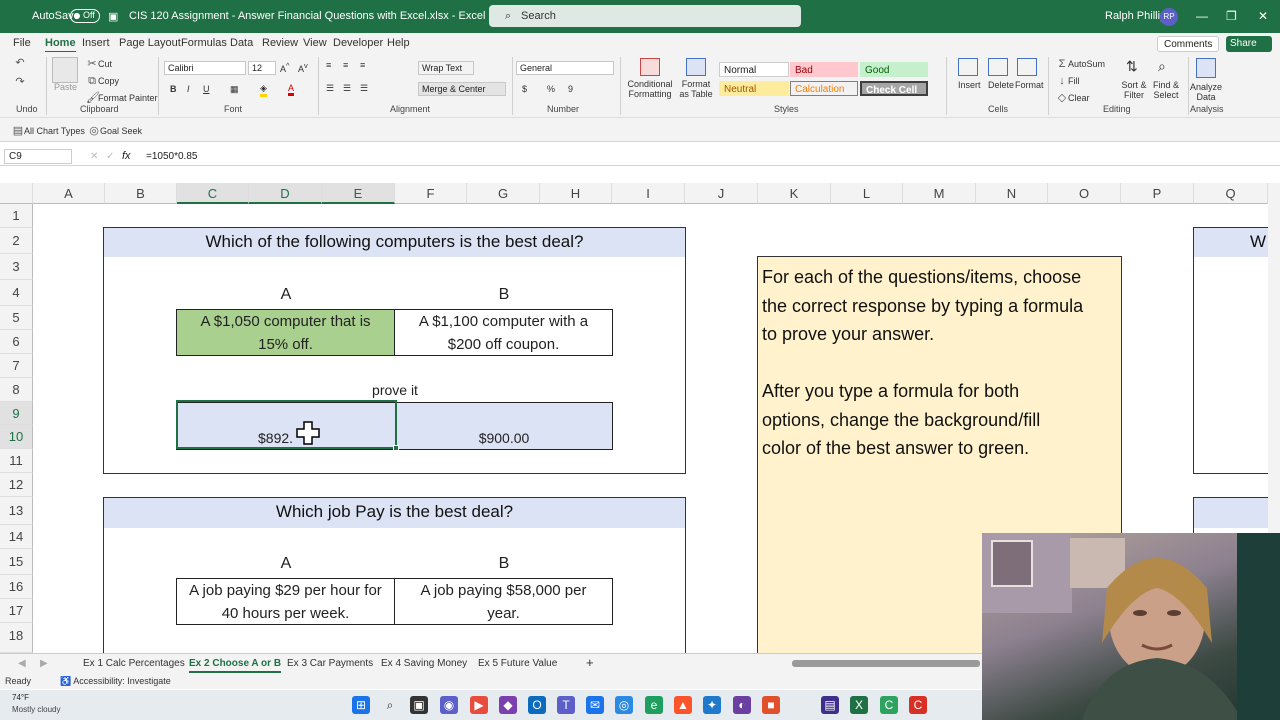  What do you see at coordinates (235, 665) in the screenshot?
I see `sheet-tab-active: Ex 2 Choose A or B` at bounding box center [235, 665].